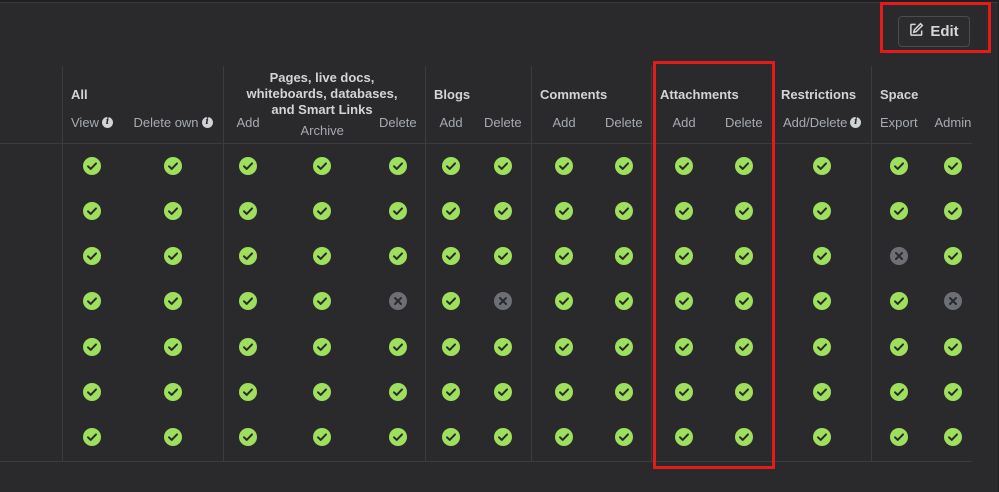 The width and height of the screenshot is (999, 492). I want to click on edit-icon, so click(916, 31).